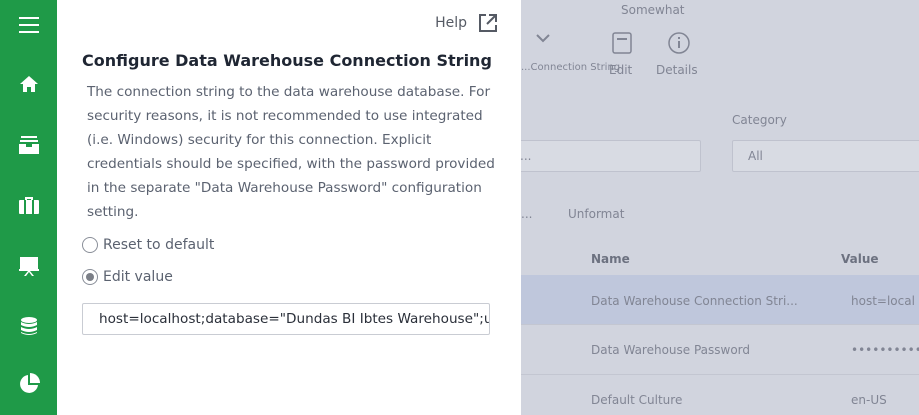 This screenshot has width=919, height=415. Describe the element at coordinates (622, 43) in the screenshot. I see `edit-icon` at that location.